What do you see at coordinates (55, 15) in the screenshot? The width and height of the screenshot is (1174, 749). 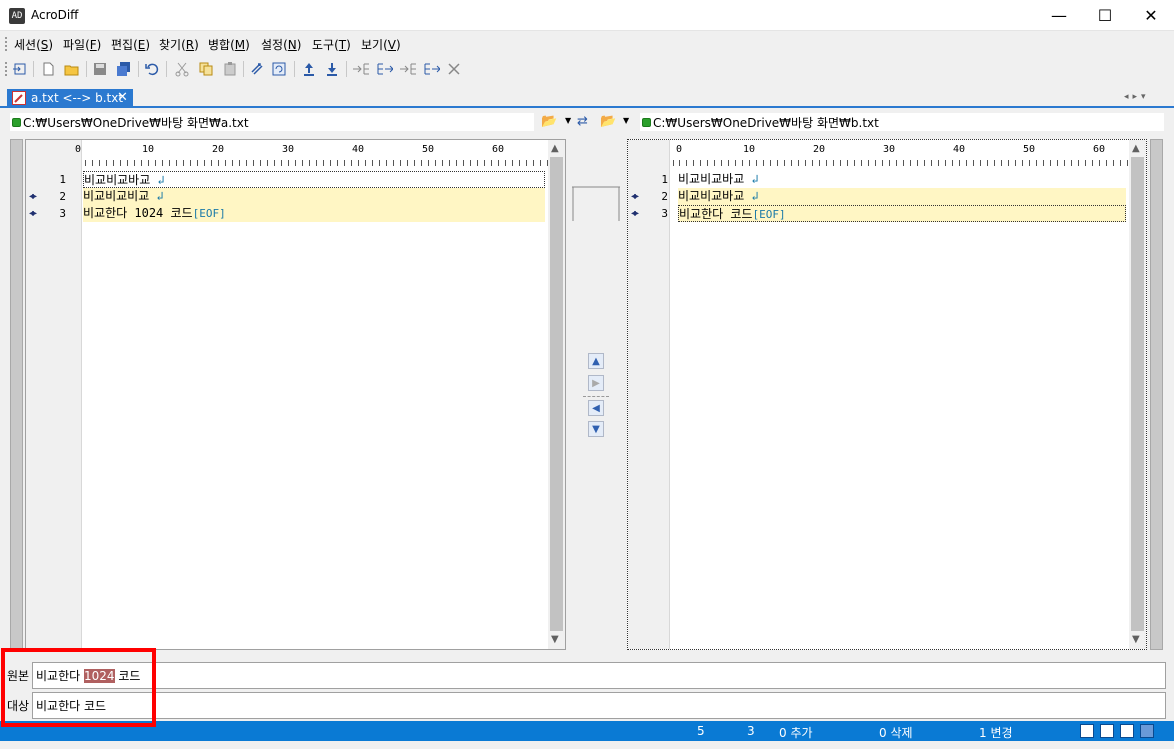 I see `window-title: AcroDiff` at bounding box center [55, 15].